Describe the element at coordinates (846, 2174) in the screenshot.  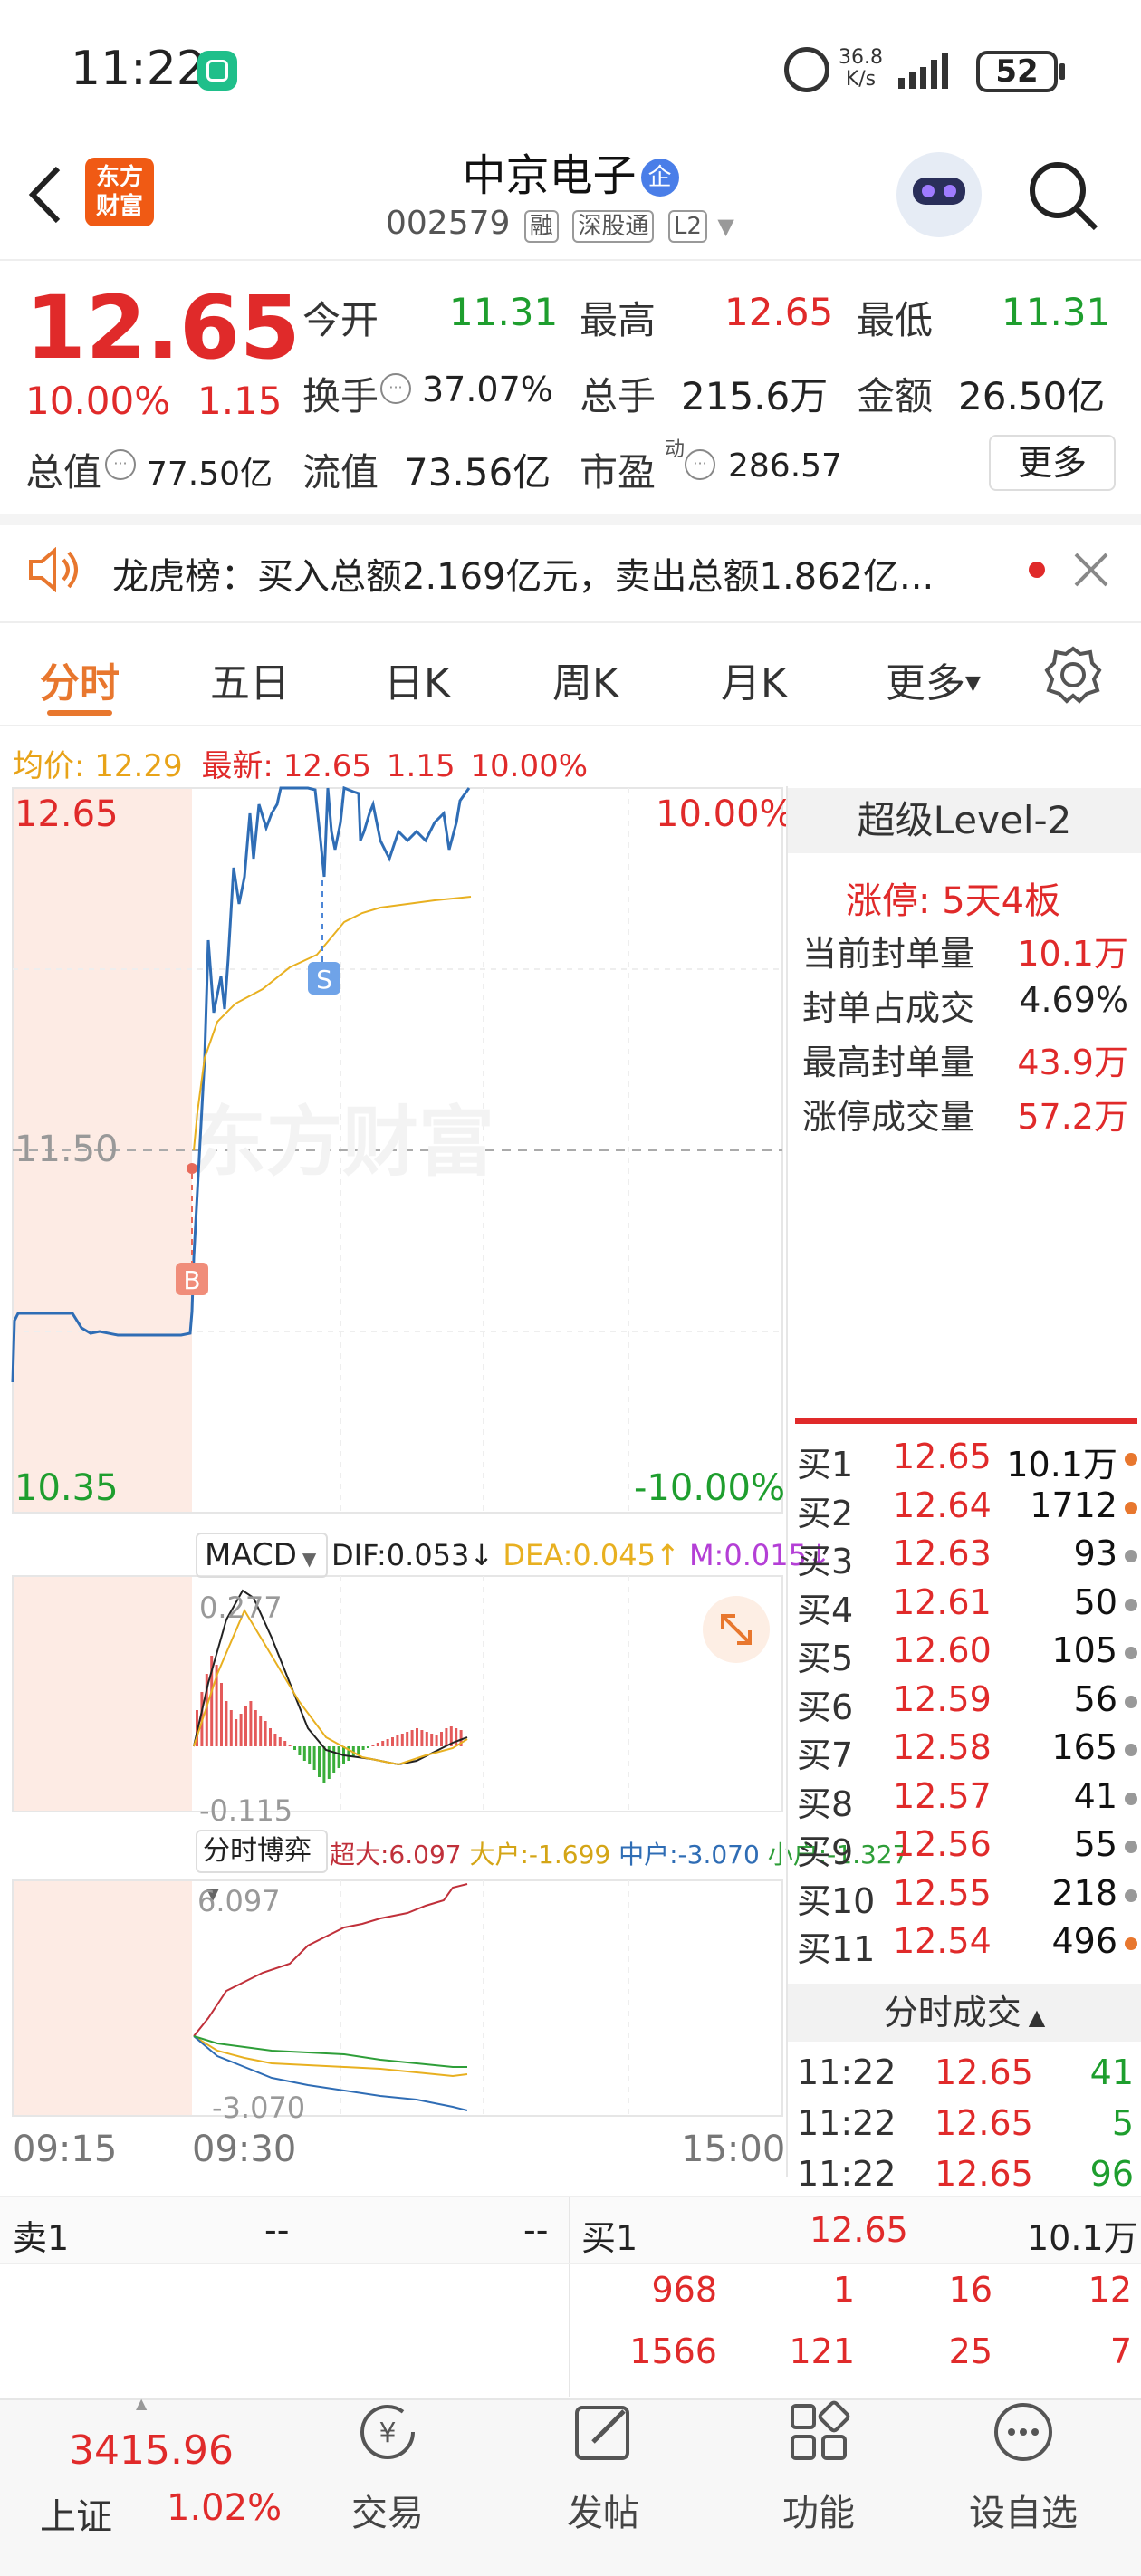
I see `trade-time: 11:22` at that location.